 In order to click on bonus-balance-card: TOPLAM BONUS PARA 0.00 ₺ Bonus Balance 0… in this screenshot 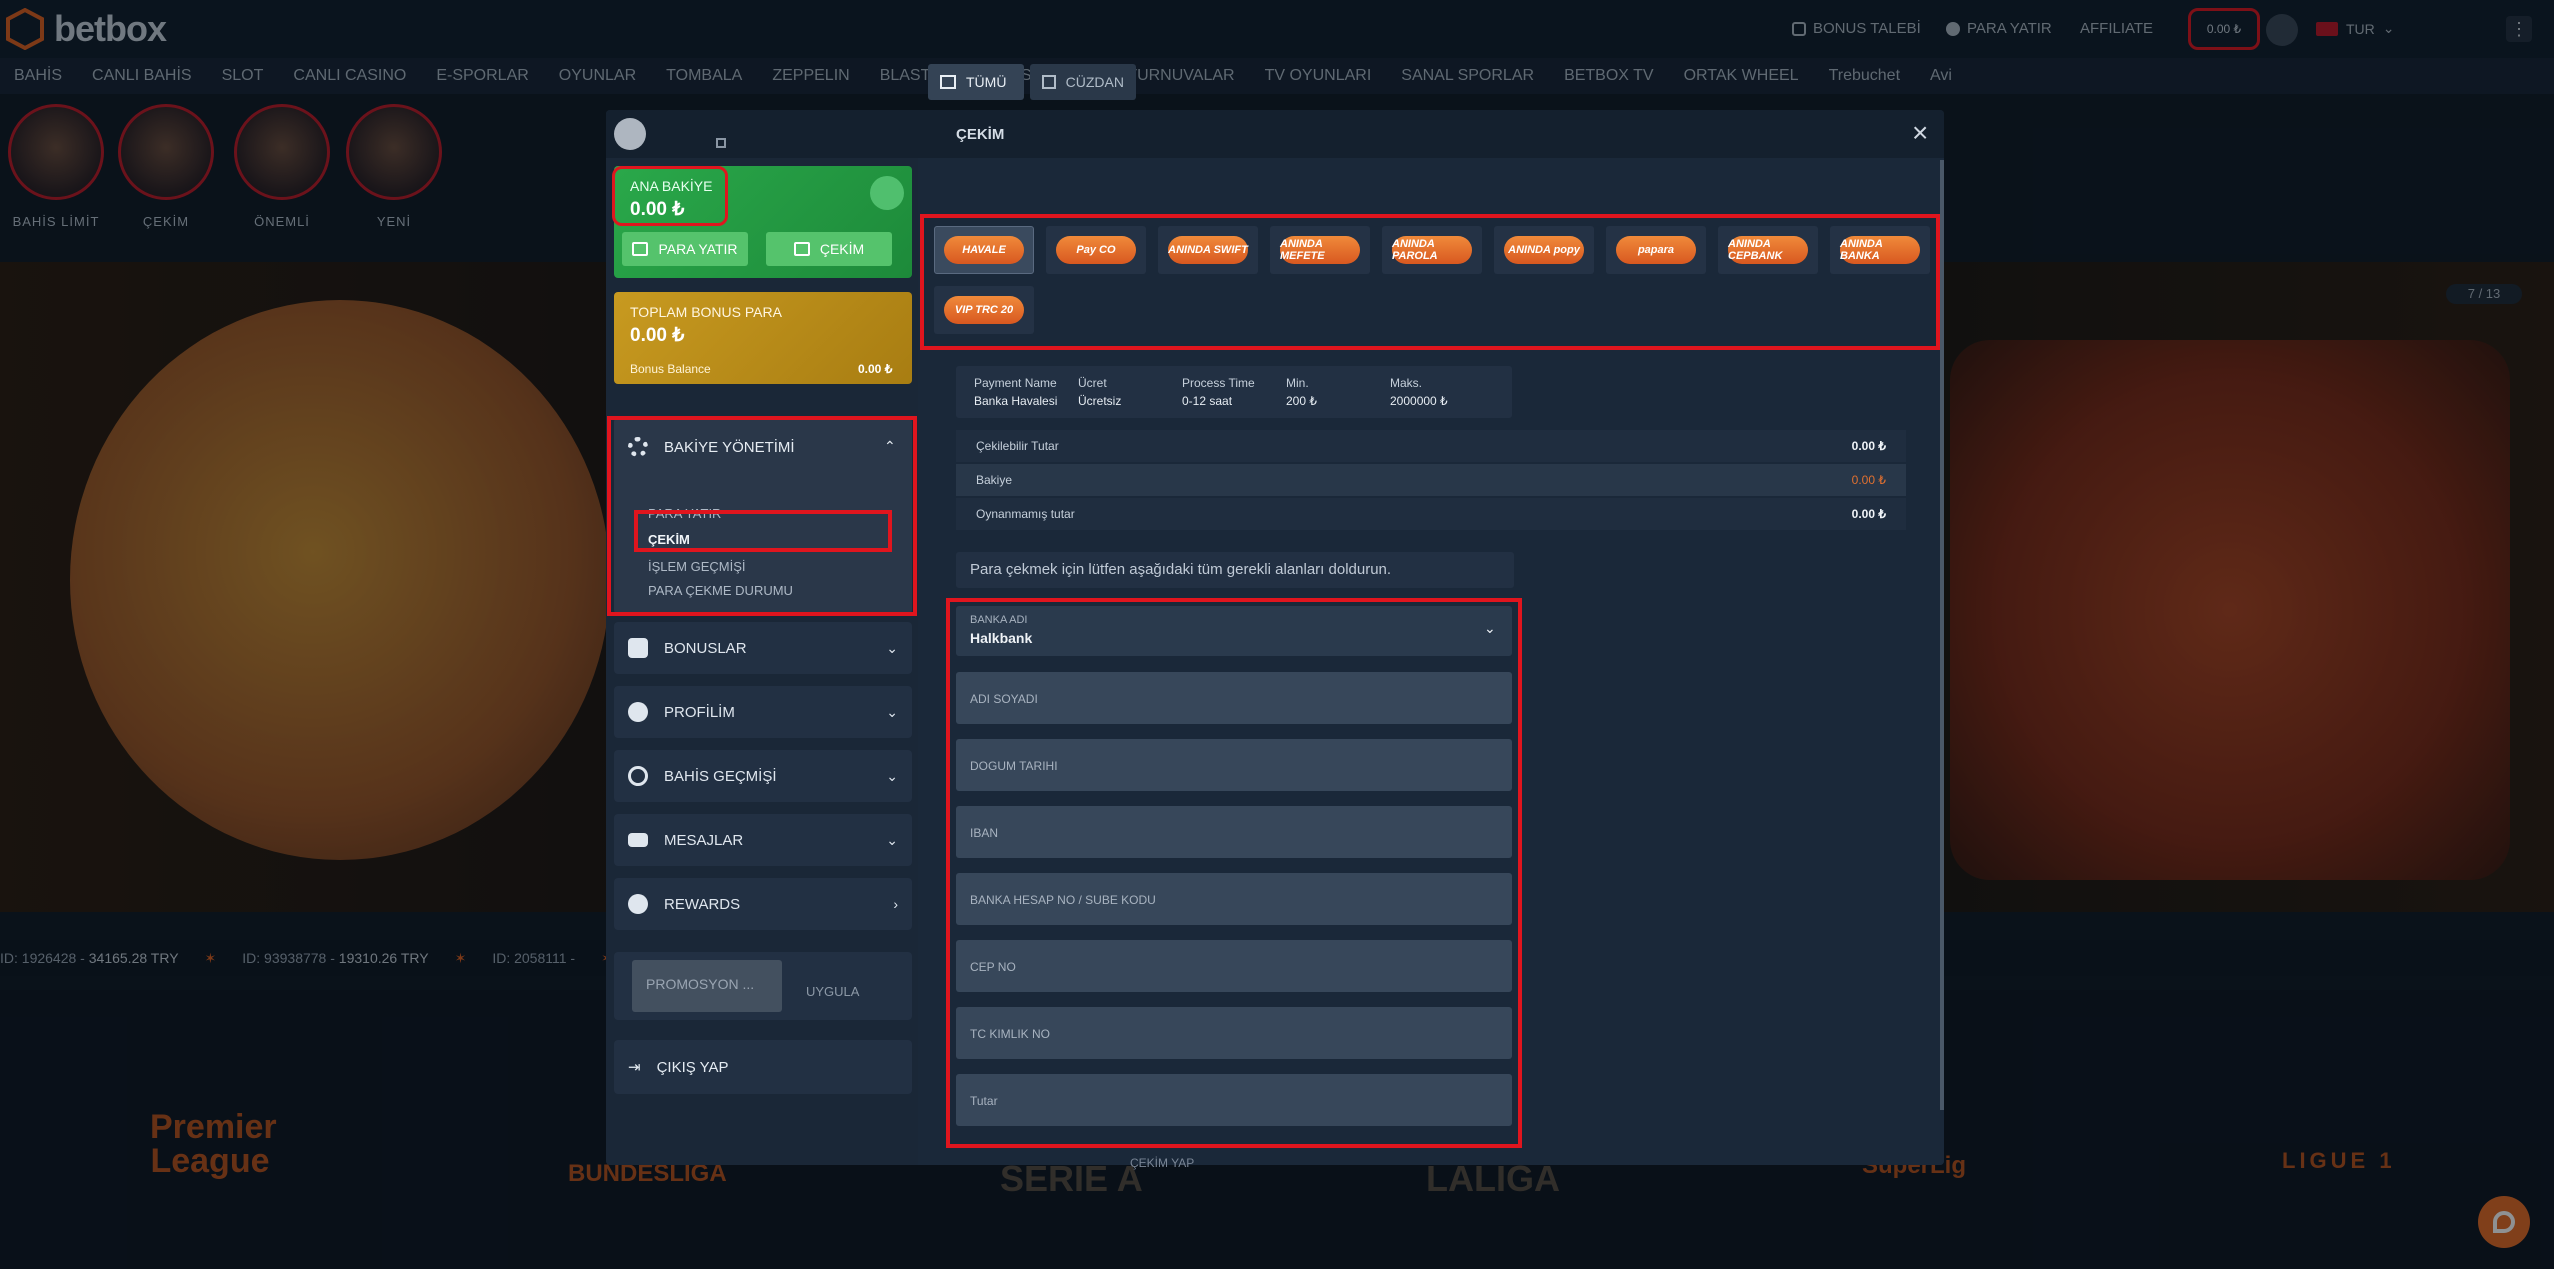, I will do `click(763, 338)`.